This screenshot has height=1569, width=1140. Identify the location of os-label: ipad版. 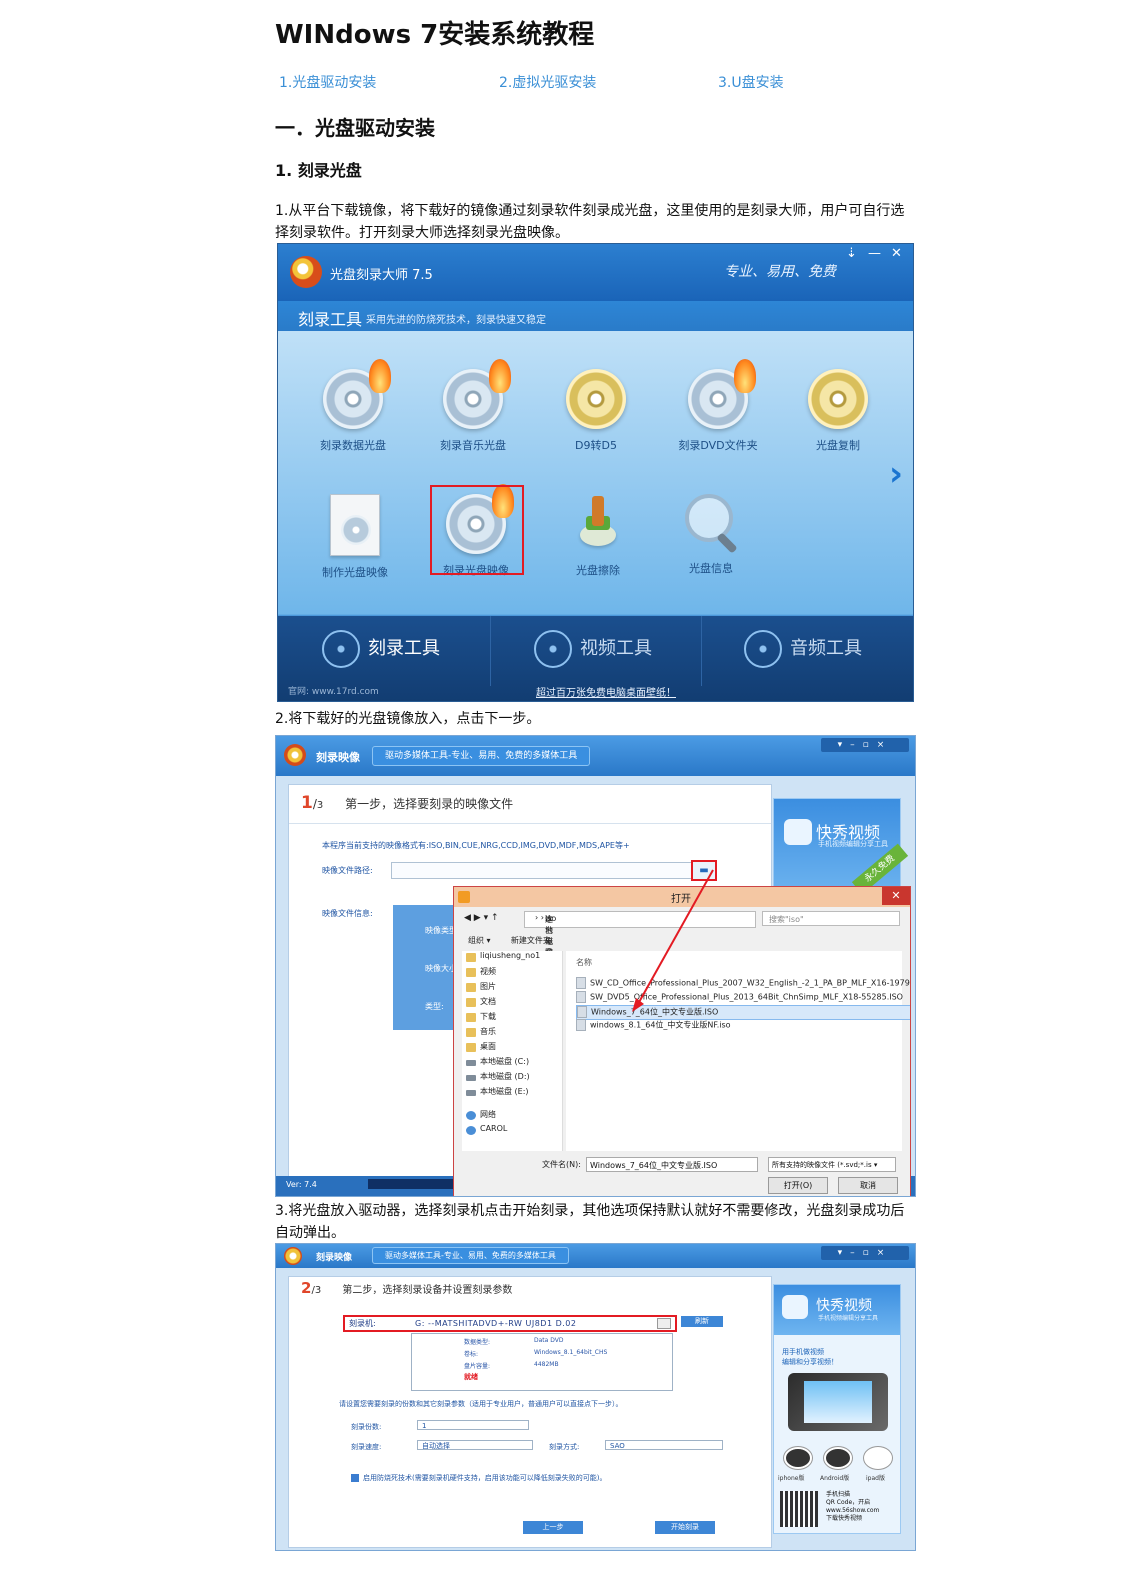
(875, 1478).